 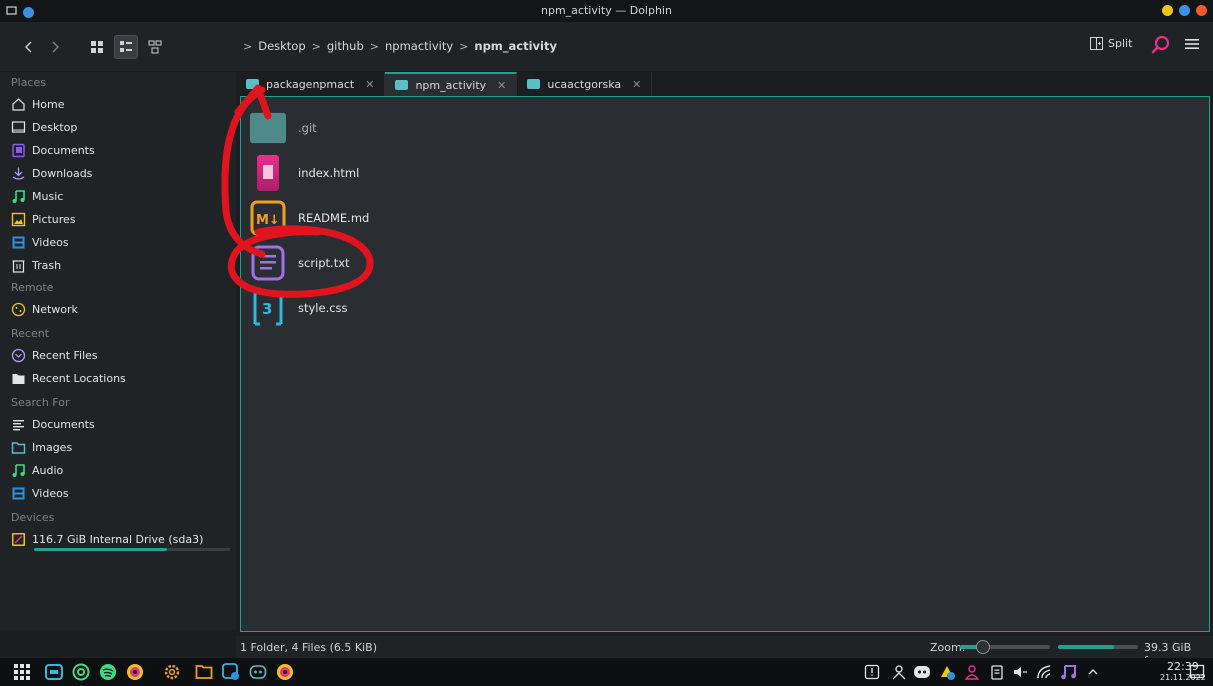 I want to click on file-item-index-html: index.html, so click(x=304, y=173).